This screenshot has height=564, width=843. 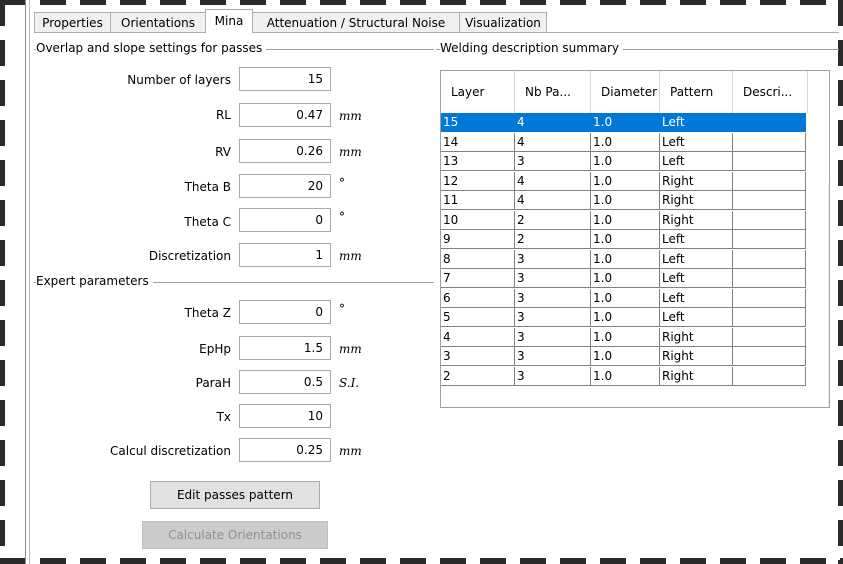 What do you see at coordinates (350, 116) in the screenshot?
I see `rl-unit: mm` at bounding box center [350, 116].